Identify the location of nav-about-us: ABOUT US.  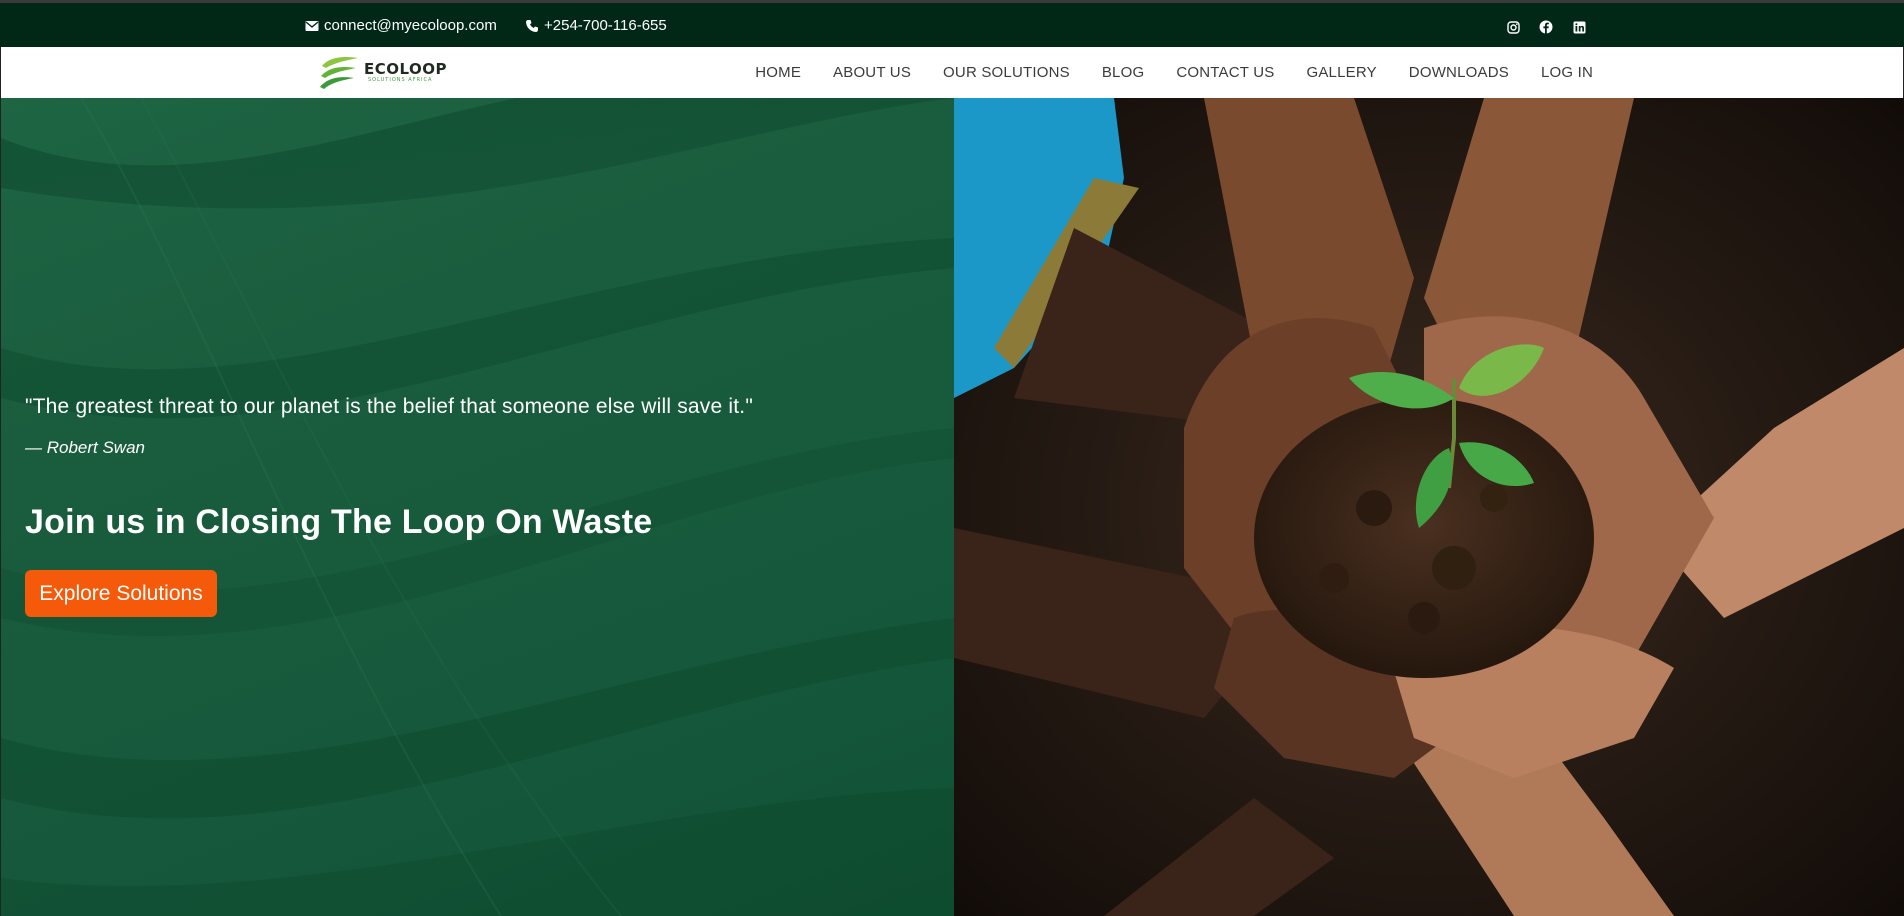
(872, 72).